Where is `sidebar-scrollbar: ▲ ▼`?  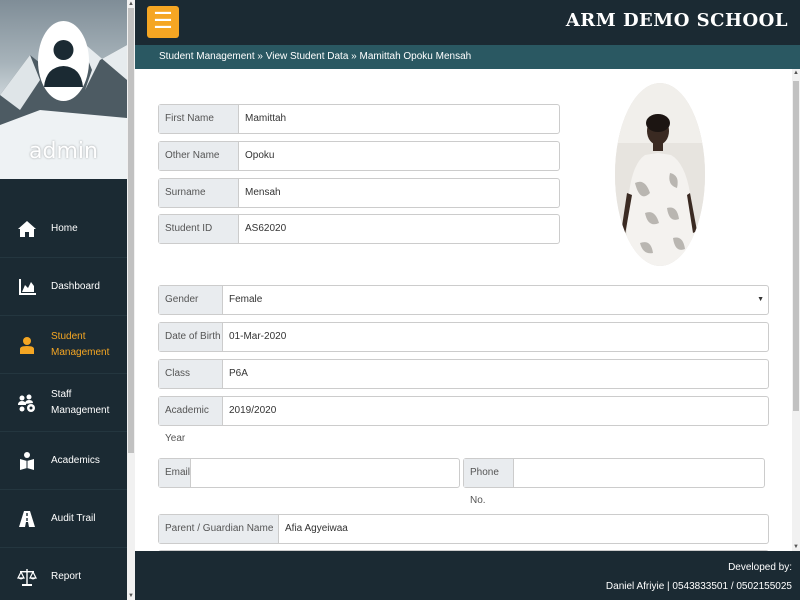 sidebar-scrollbar: ▲ ▼ is located at coordinates (131, 300).